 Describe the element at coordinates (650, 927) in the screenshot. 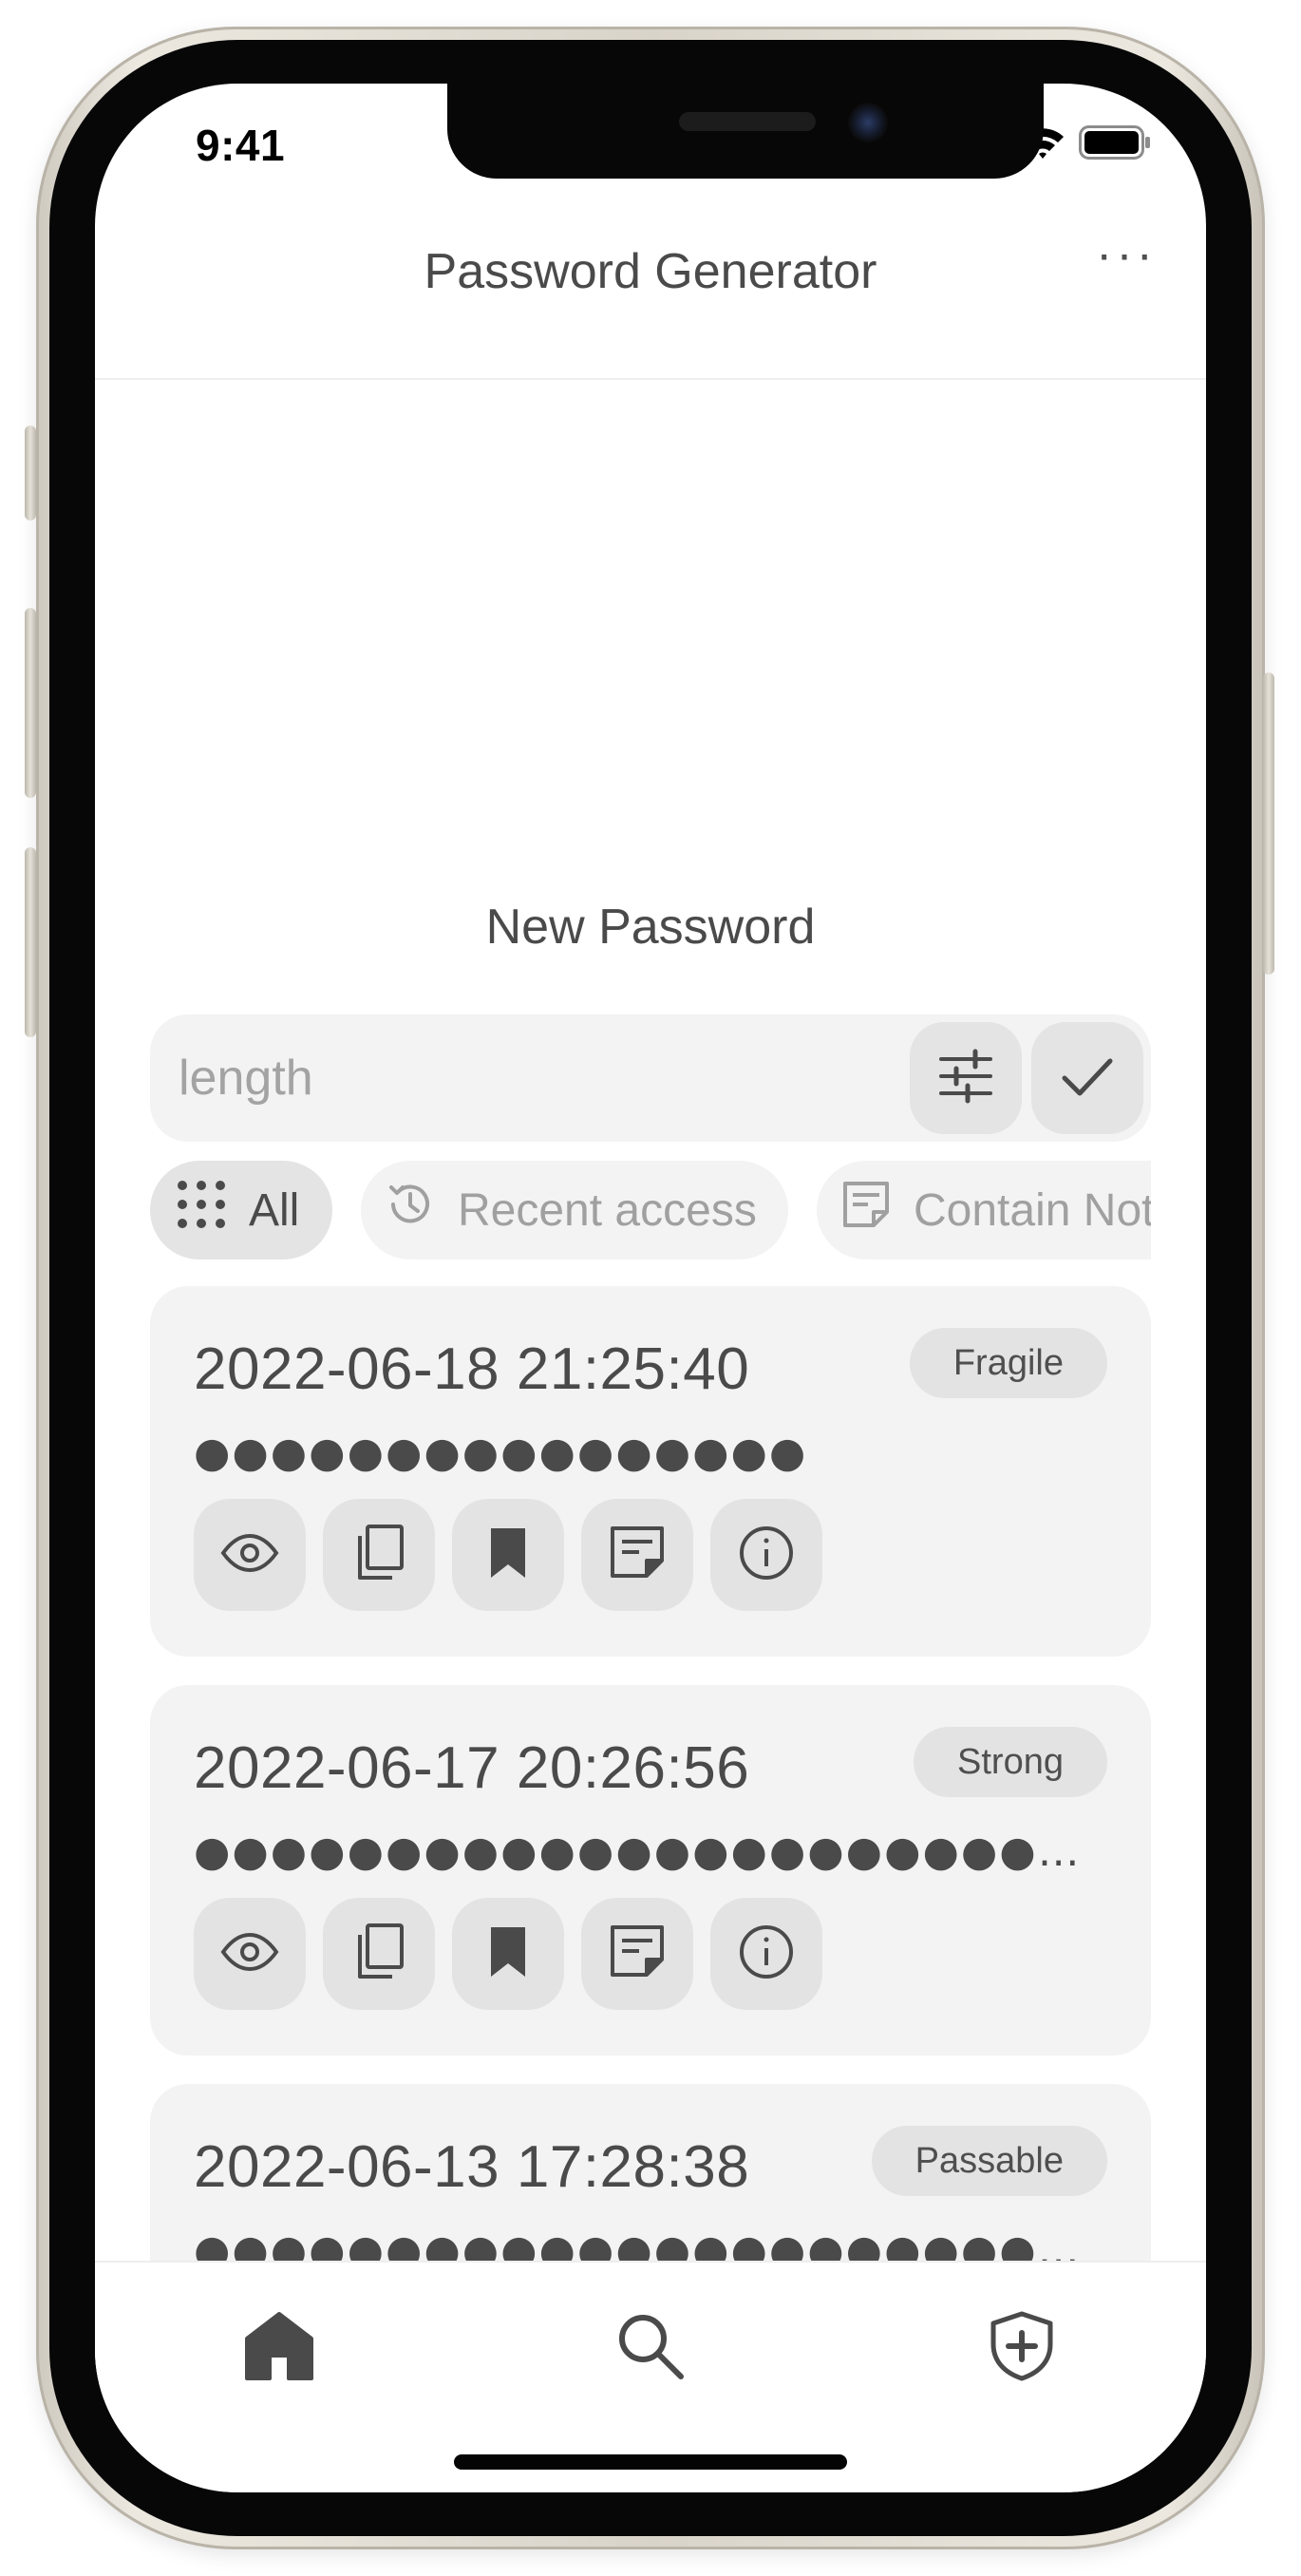

I see `new-password-title: New Password` at that location.